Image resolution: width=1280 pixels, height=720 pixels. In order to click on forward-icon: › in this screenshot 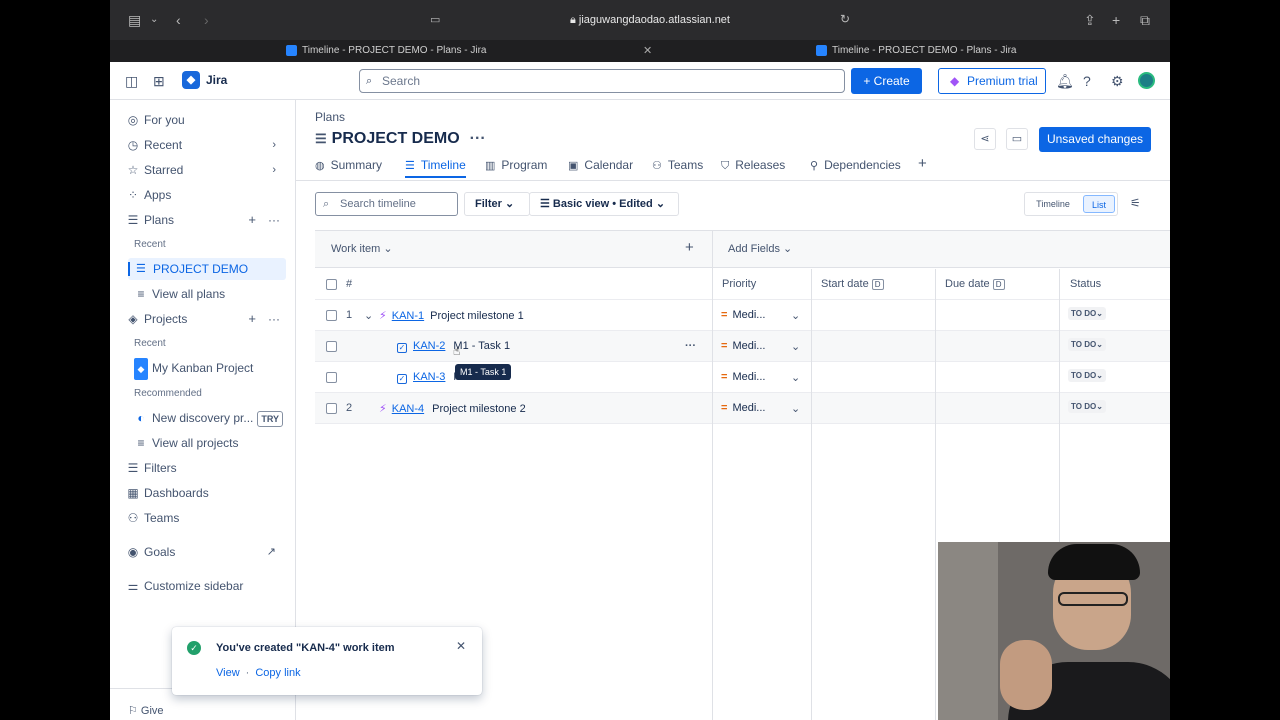, I will do `click(206, 20)`.